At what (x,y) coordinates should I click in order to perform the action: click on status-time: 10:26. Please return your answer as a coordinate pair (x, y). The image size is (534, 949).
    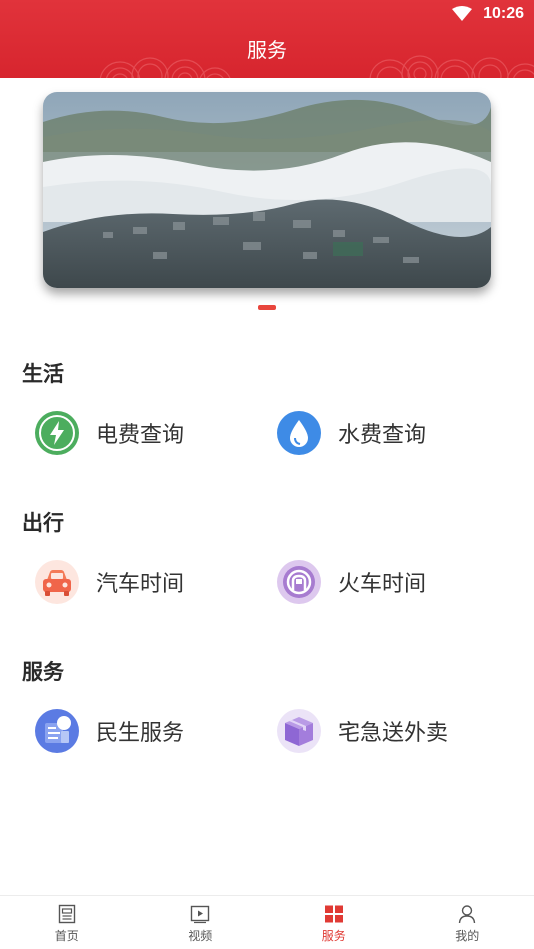
    Looking at the image, I should click on (503, 13).